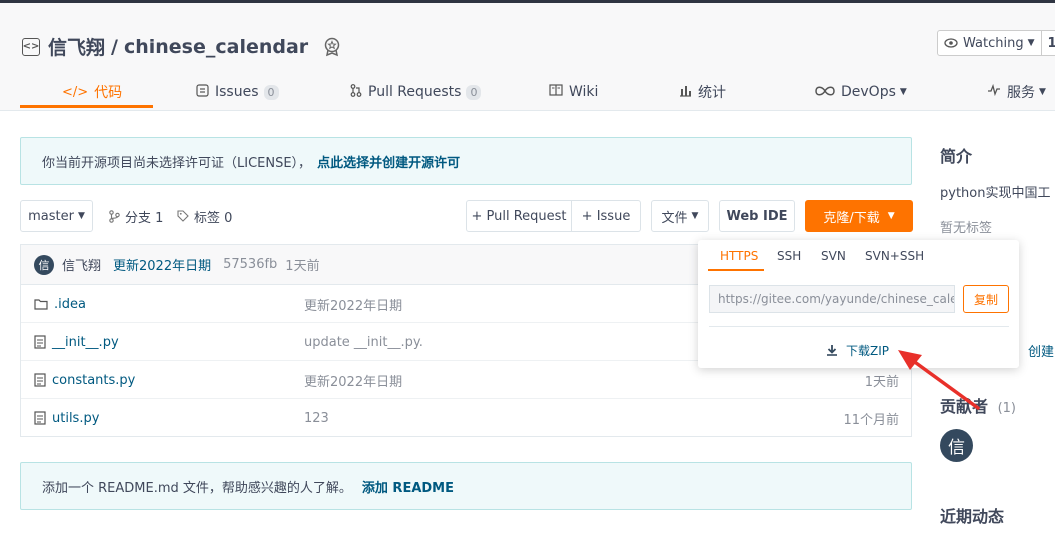 This screenshot has height=537, width=1055. What do you see at coordinates (757, 216) in the screenshot?
I see `web-ide-button: Web IDE` at bounding box center [757, 216].